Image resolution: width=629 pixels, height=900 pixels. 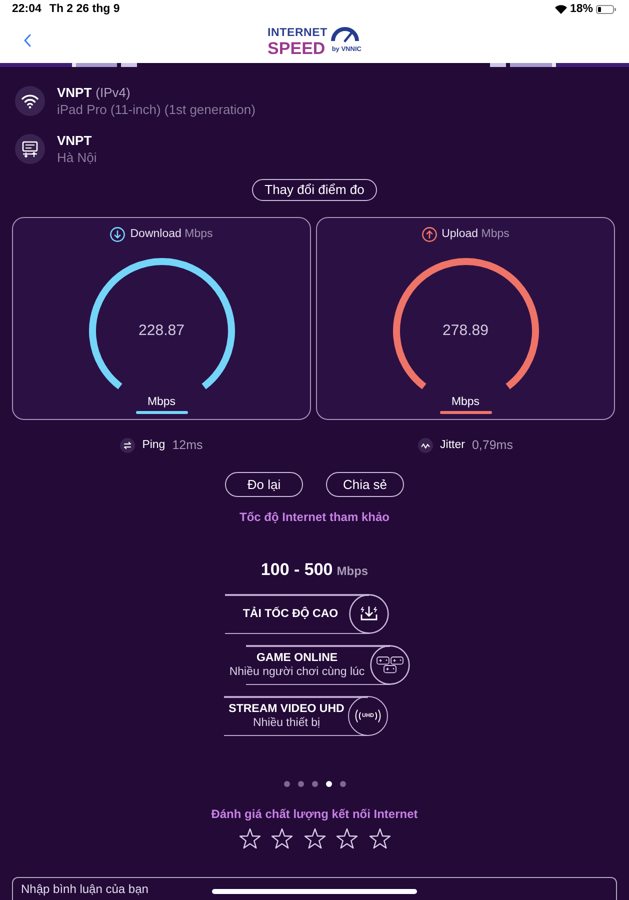 What do you see at coordinates (113, 92) in the screenshot?
I see `ip-version-label: (IPv4)` at bounding box center [113, 92].